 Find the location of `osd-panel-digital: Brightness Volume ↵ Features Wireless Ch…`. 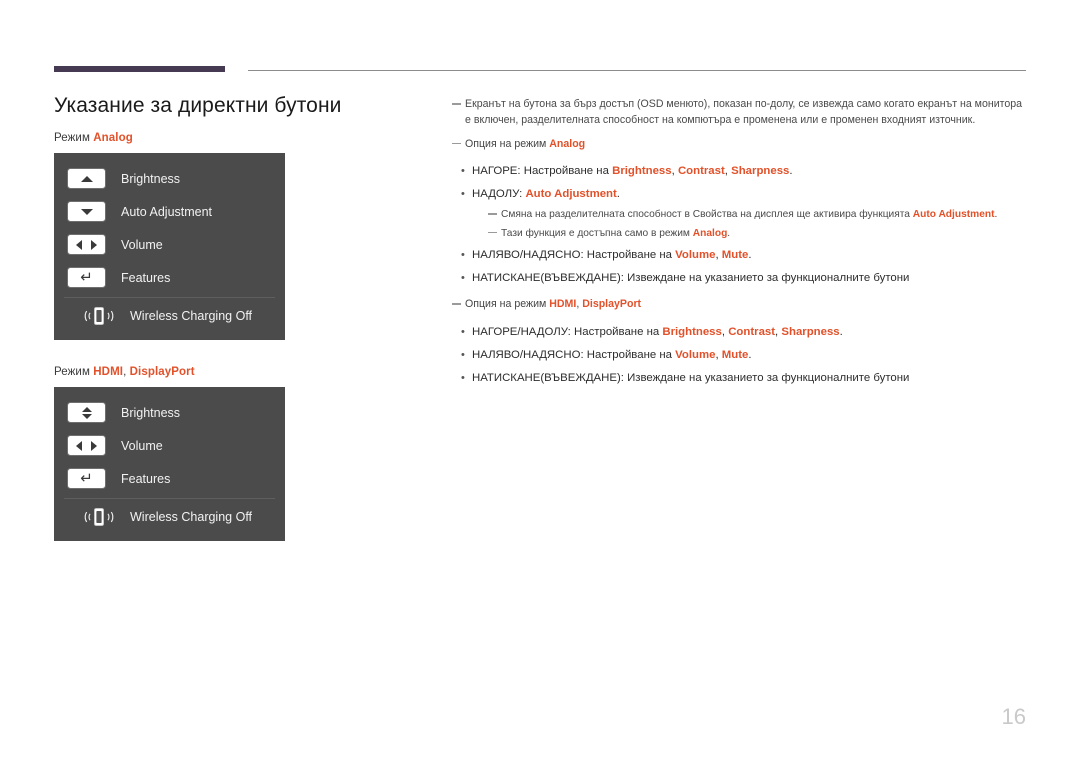

osd-panel-digital: Brightness Volume ↵ Features Wireless Ch… is located at coordinates (169, 464).